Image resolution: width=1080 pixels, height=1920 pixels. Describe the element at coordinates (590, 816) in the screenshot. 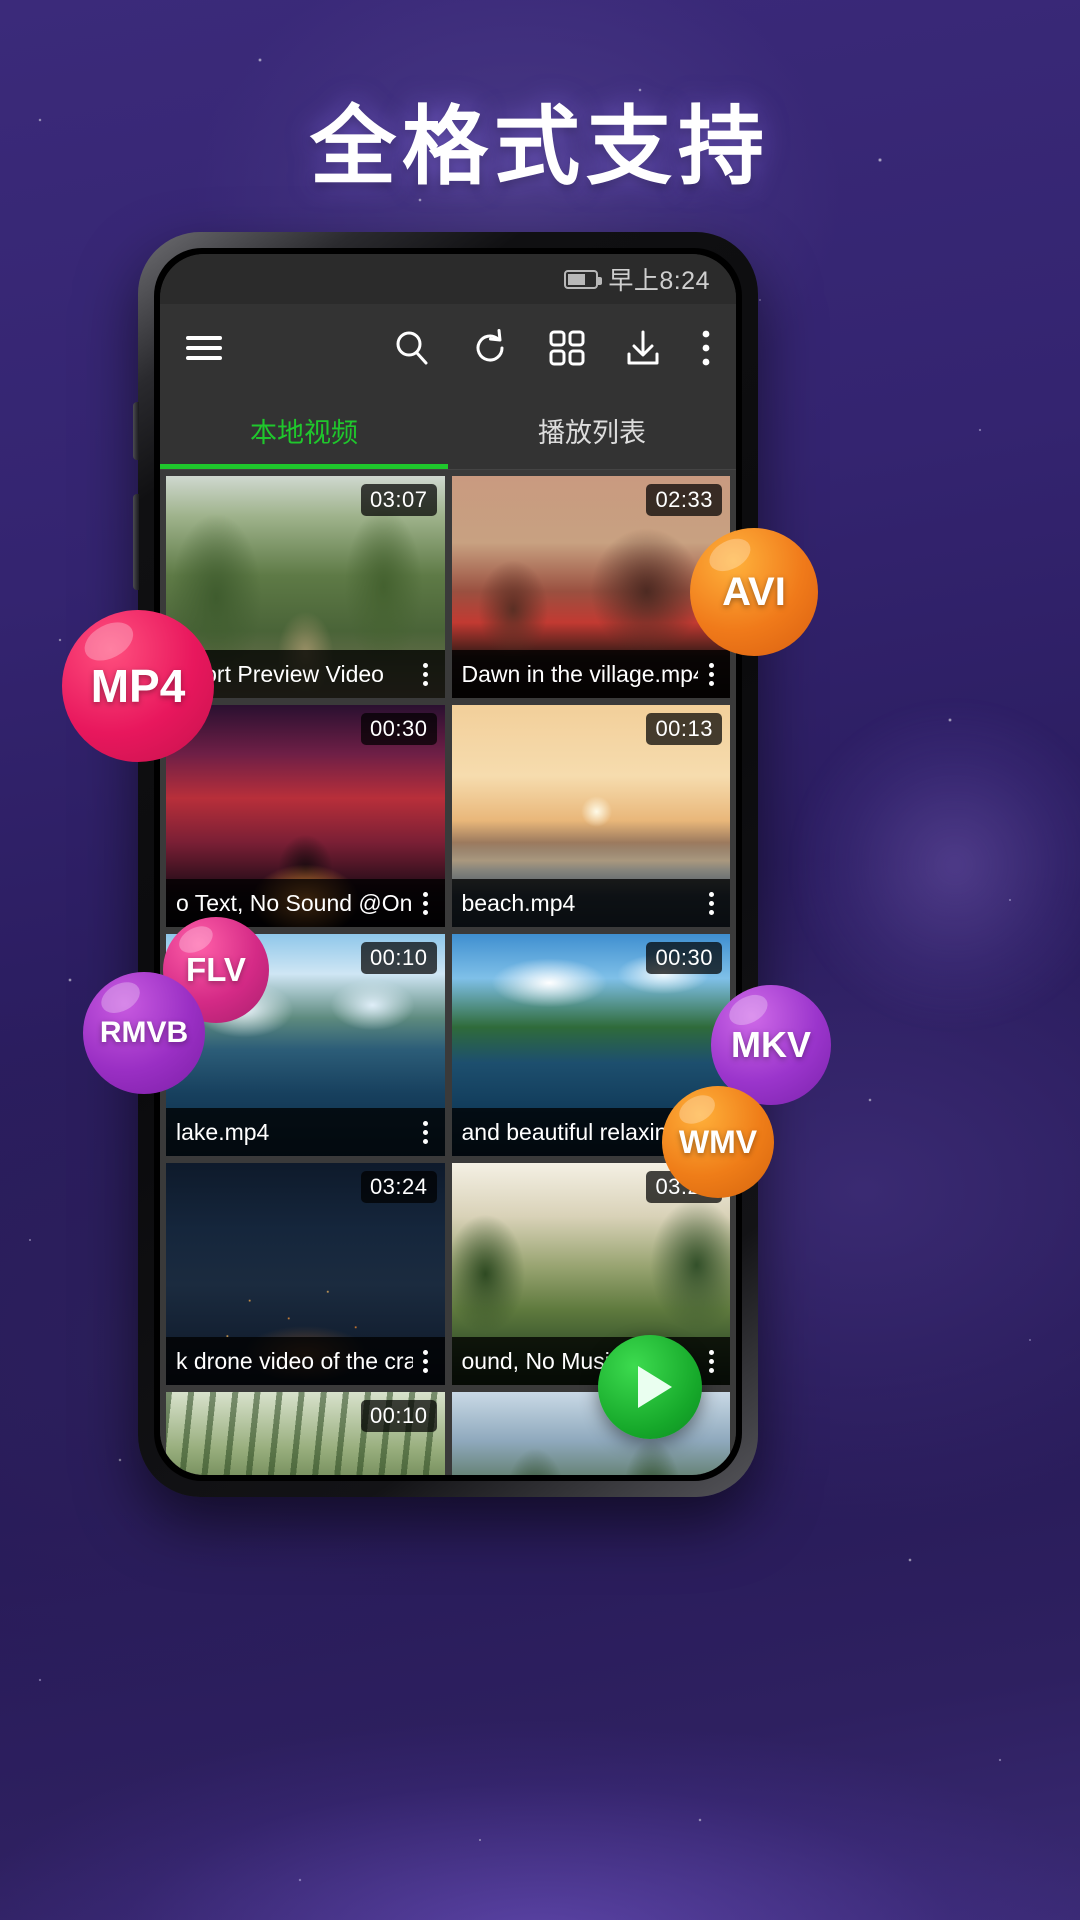

I see `video-tile: 00:13 beach.mp4` at that location.